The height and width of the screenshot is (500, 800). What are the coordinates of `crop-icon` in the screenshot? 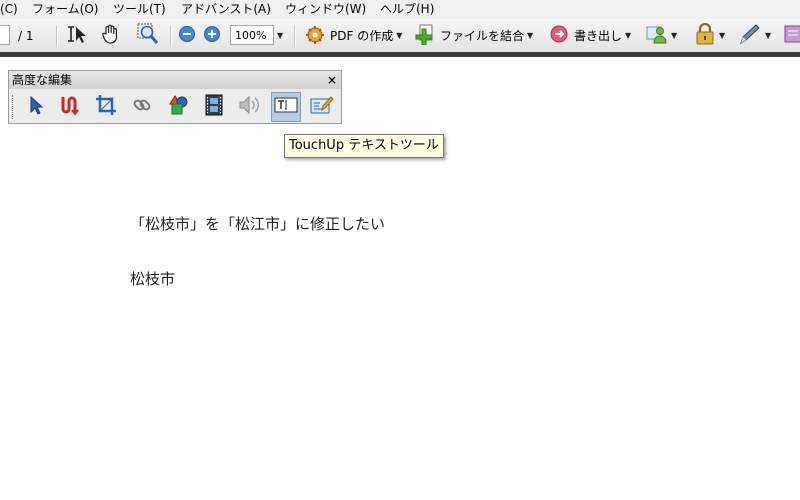 It's located at (106, 107).